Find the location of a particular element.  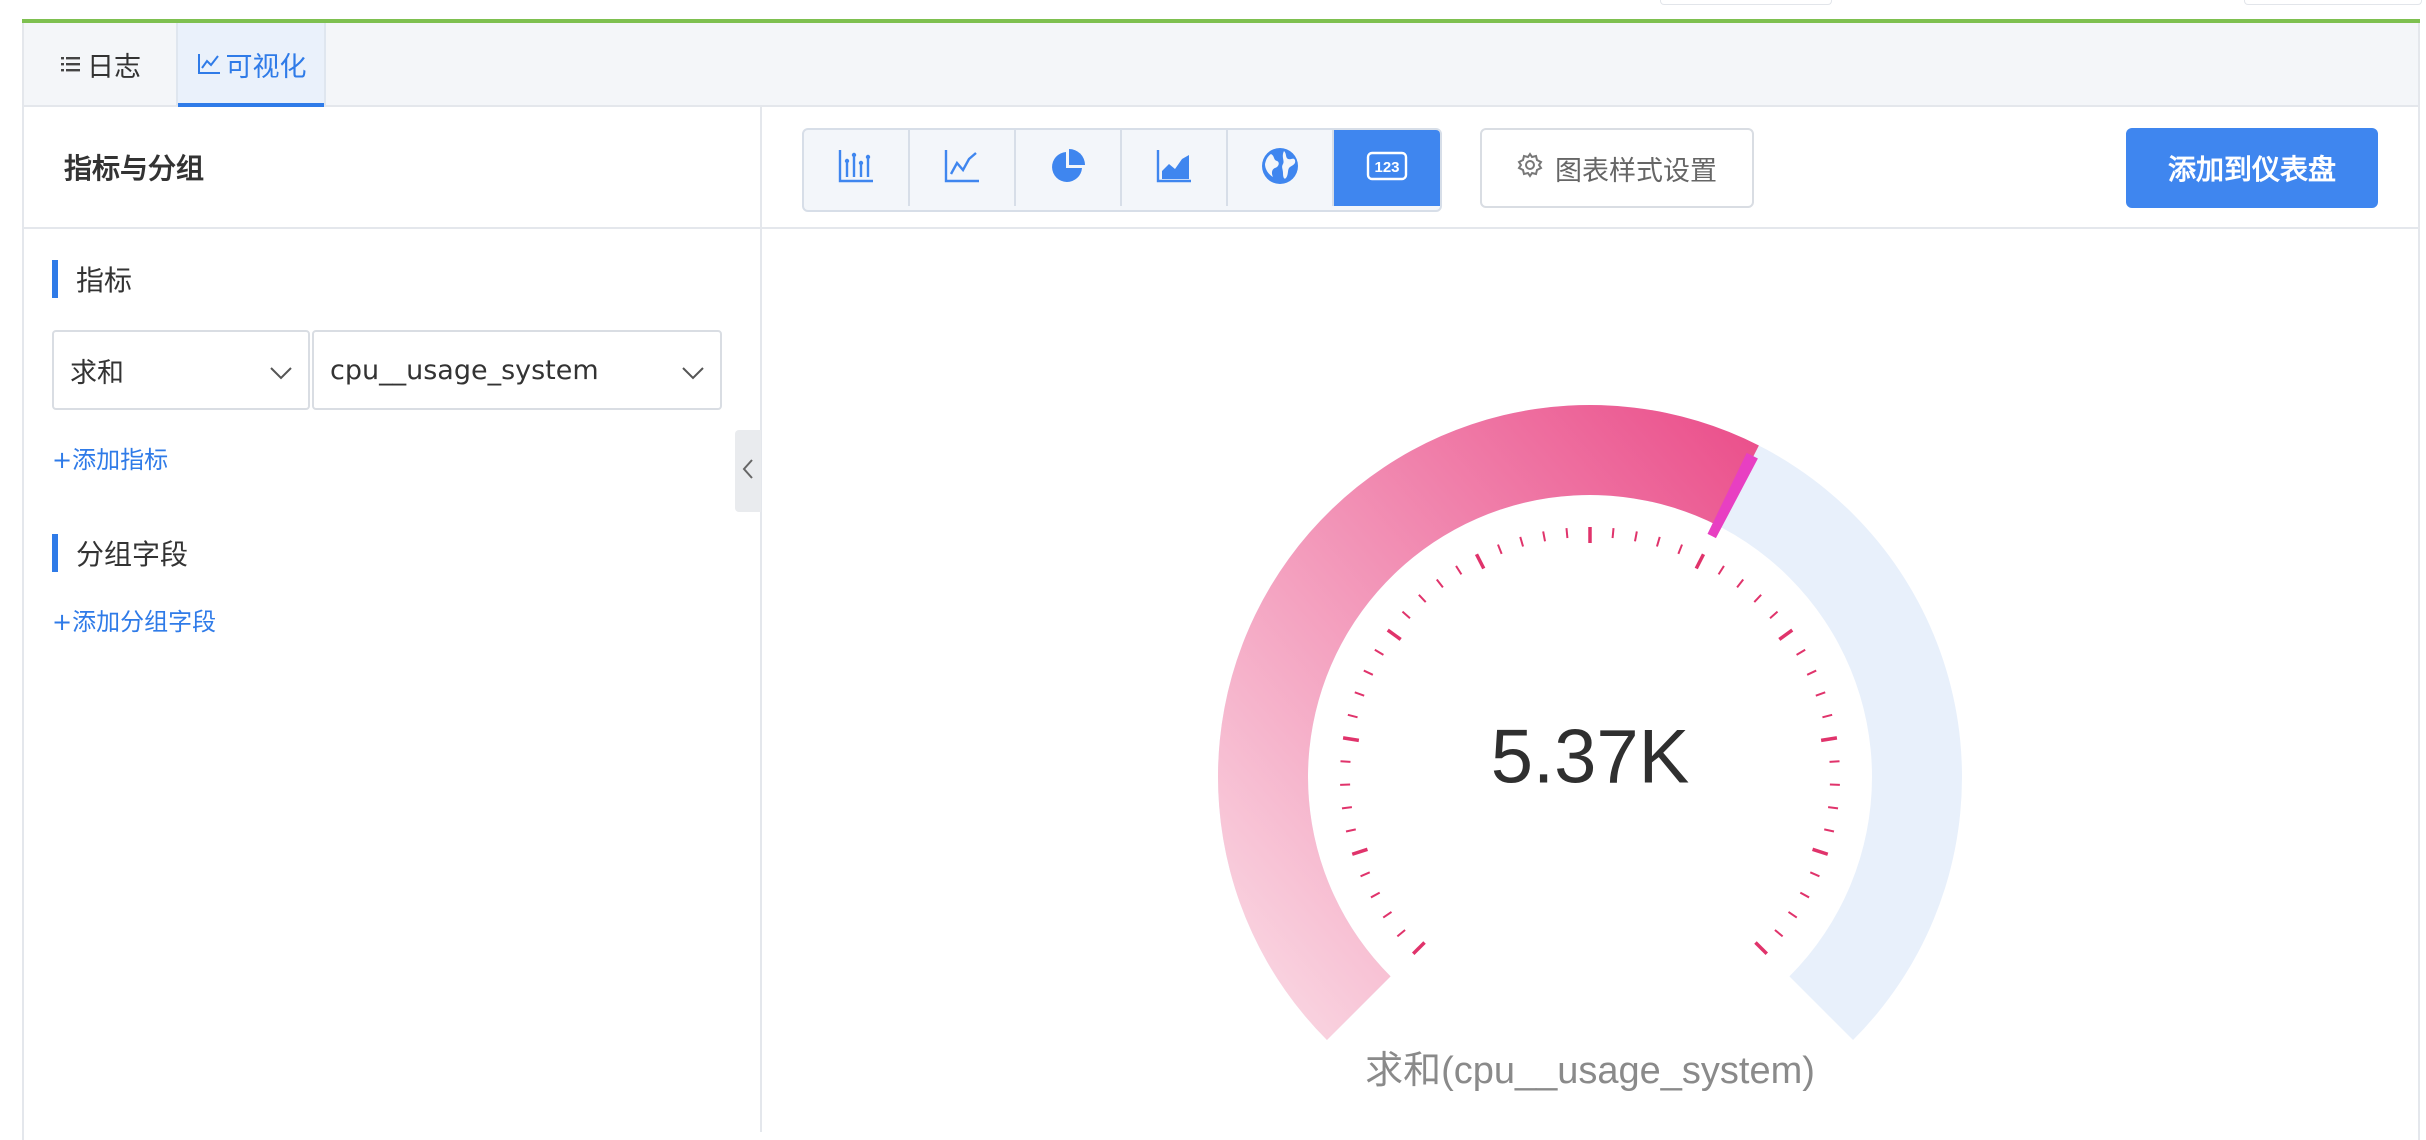

gauge-label: 求和(cpu__usage_system) is located at coordinates (1590, 1066).